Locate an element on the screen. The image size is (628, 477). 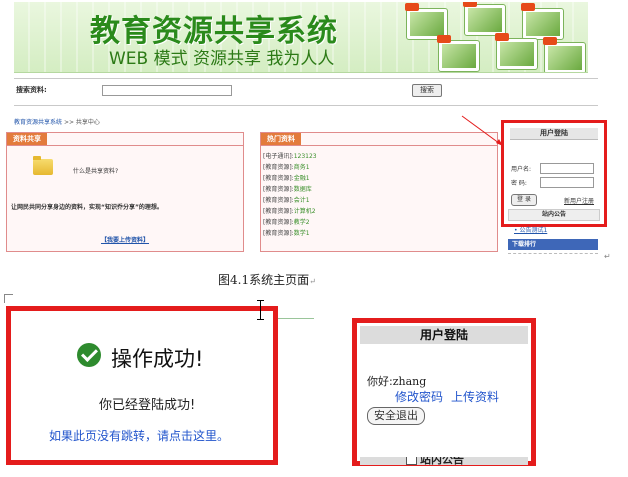
download-rank-header: 下载排行 is located at coordinates (553, 244).